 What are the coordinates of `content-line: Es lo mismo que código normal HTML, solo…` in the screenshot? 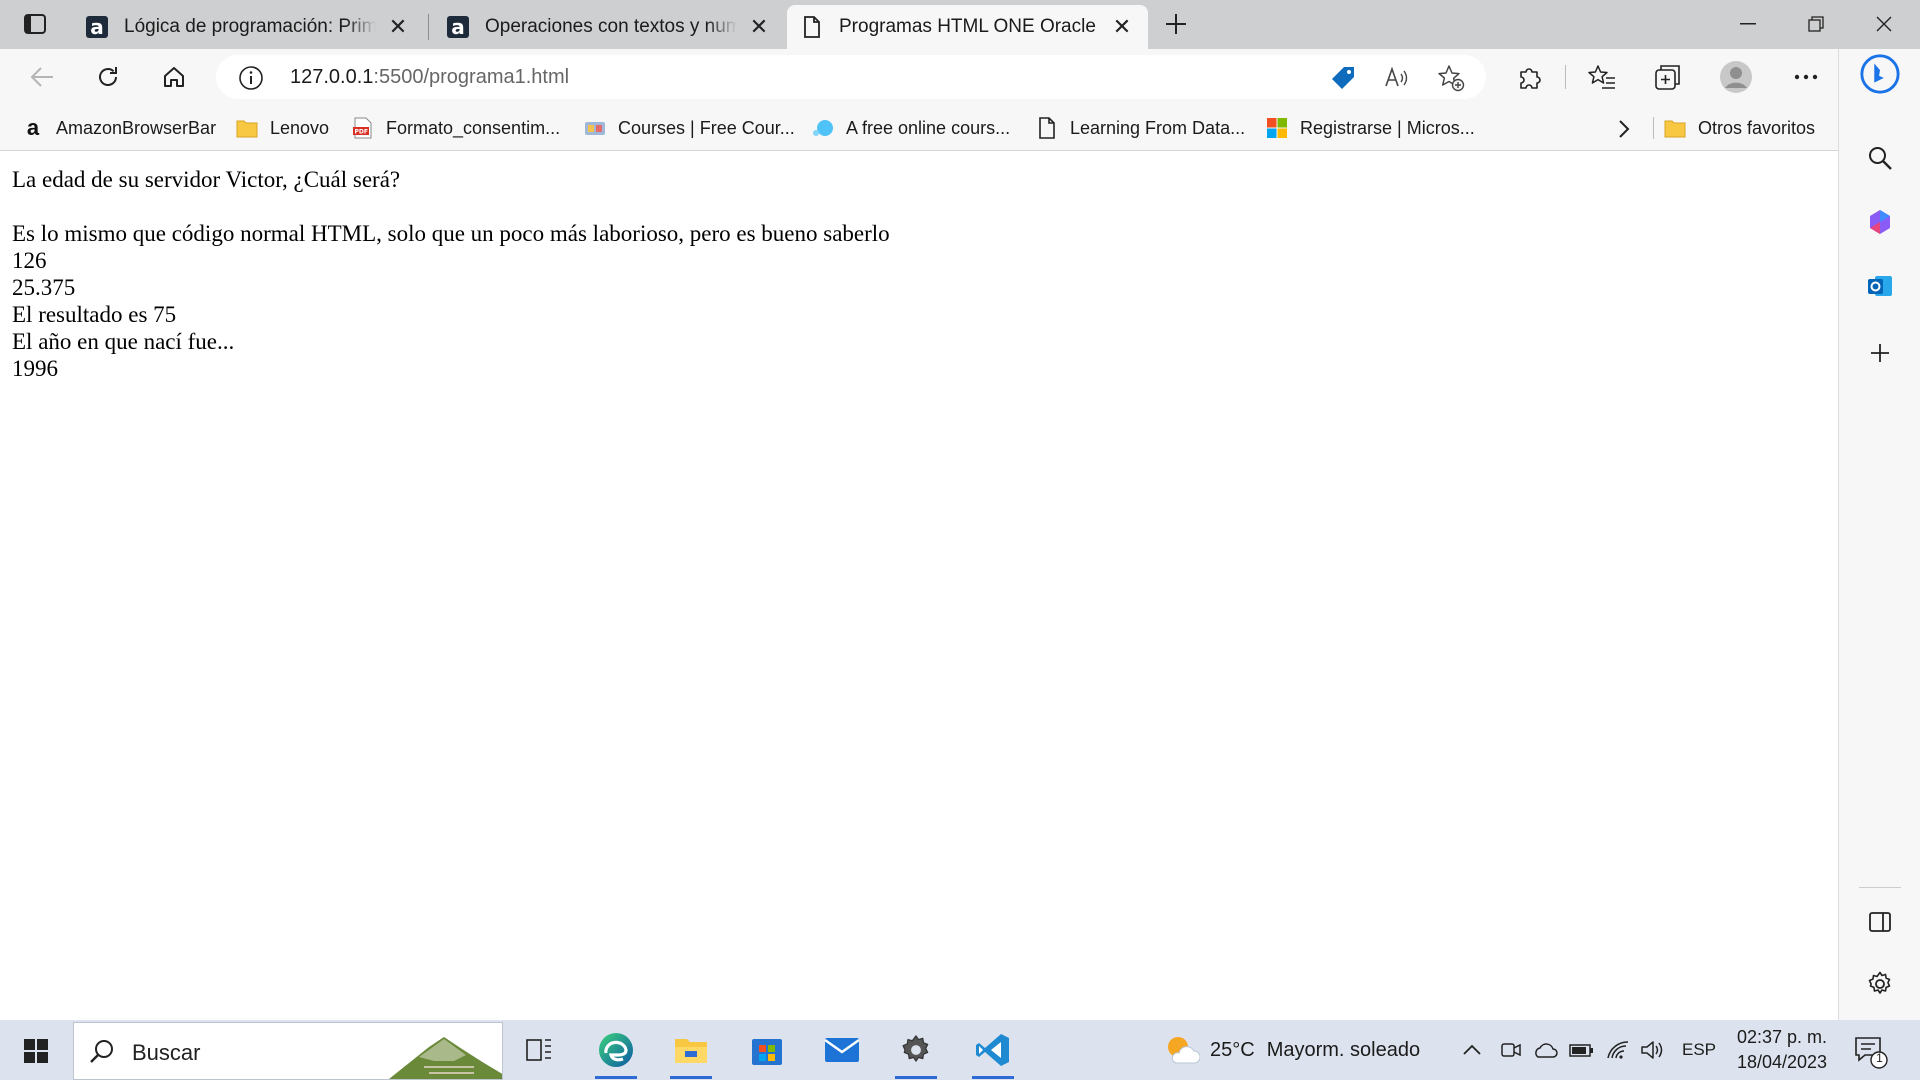 It's located at (451, 233).